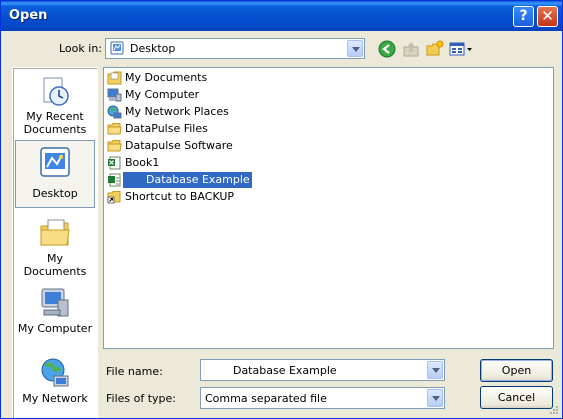 This screenshot has height=419, width=563. Describe the element at coordinates (55, 328) in the screenshot. I see `places-label: My Computer` at that location.